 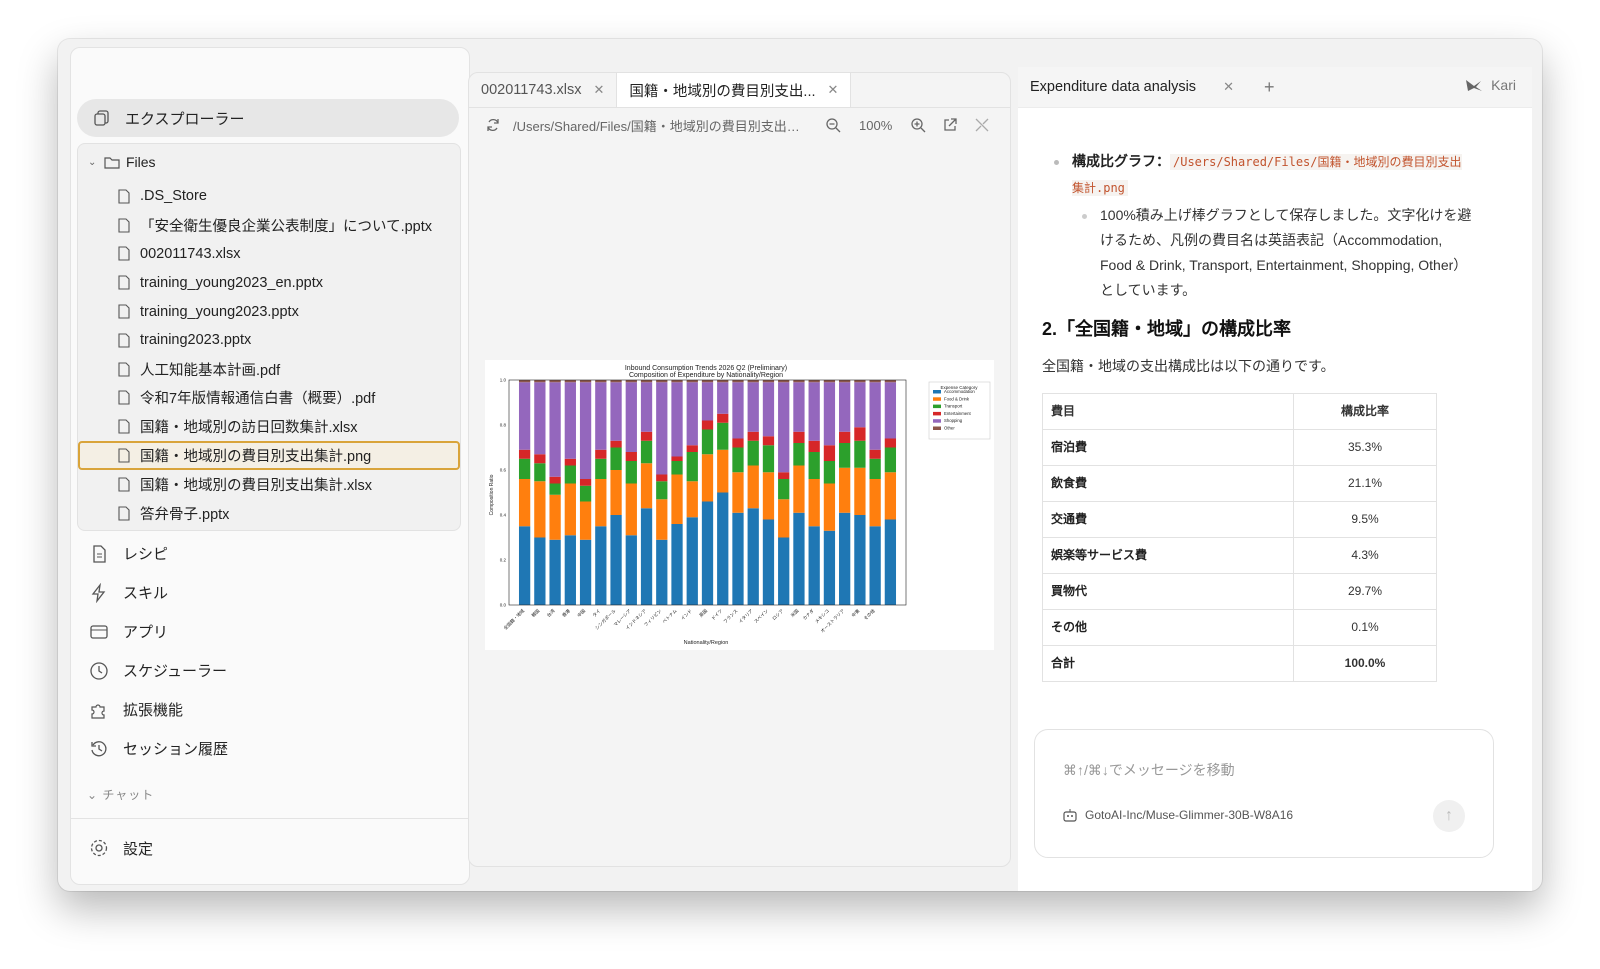 What do you see at coordinates (1149, 770) in the screenshot?
I see `composer-placeholder: ⌘↑/⌘↓でメッセージを移動` at bounding box center [1149, 770].